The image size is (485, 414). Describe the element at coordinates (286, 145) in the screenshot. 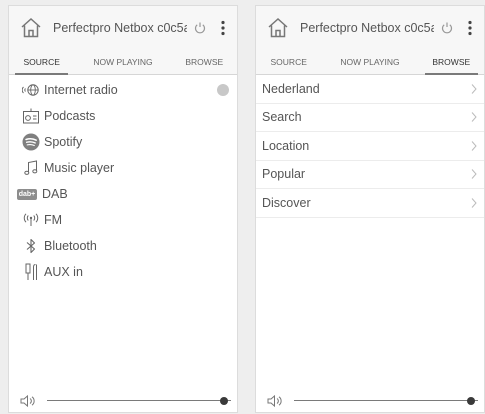

I see `browse-label: Location` at that location.